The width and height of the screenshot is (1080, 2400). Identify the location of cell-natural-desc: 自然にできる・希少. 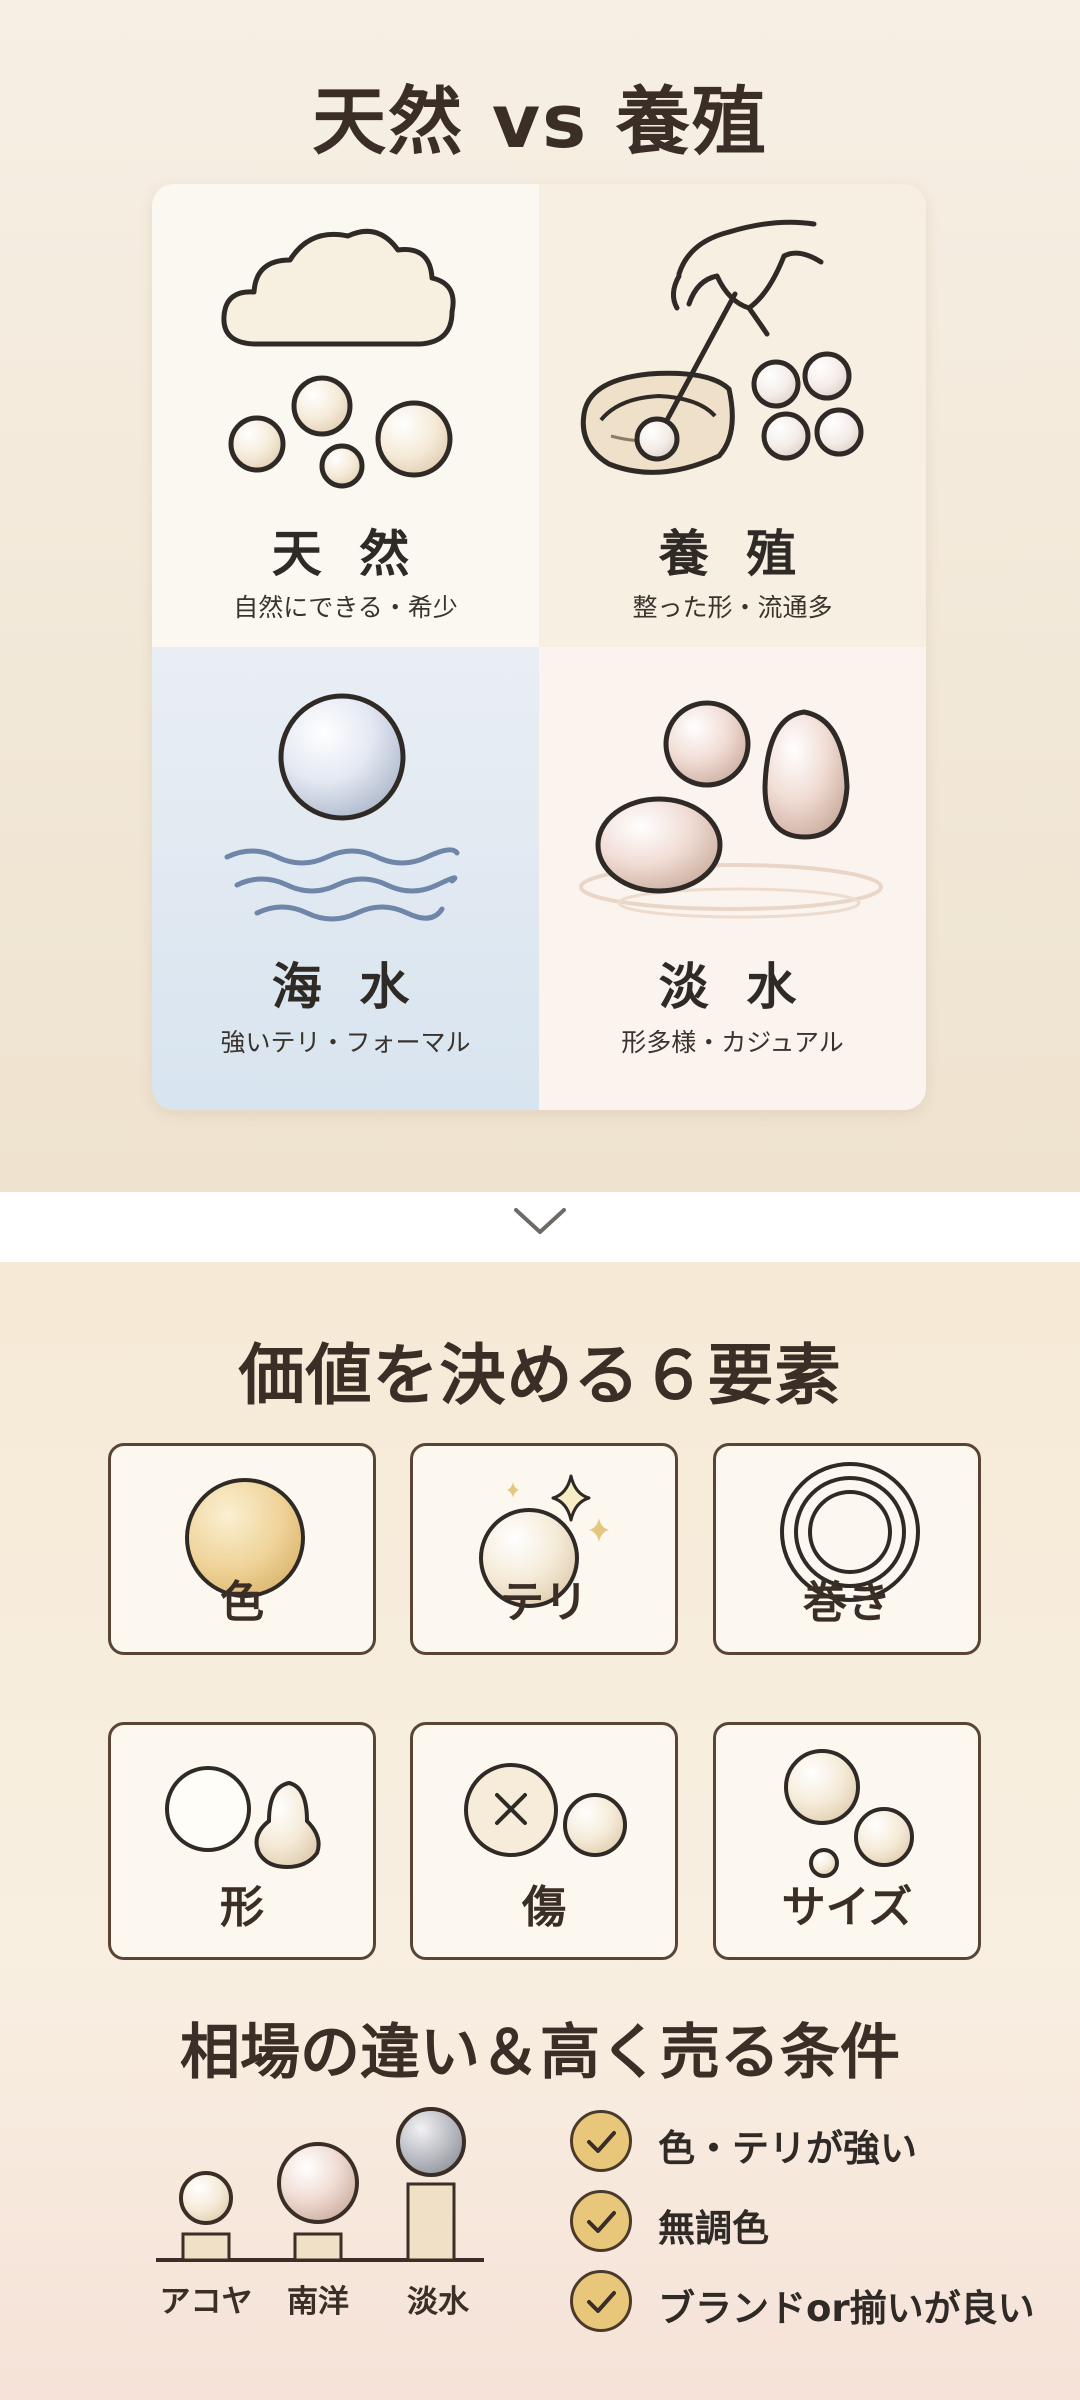
(345, 607).